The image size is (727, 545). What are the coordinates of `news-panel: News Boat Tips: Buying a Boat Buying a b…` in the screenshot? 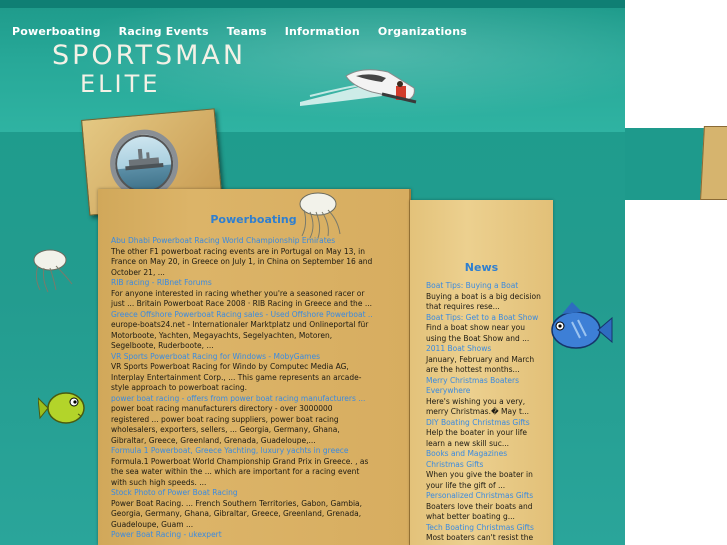 It's located at (481, 372).